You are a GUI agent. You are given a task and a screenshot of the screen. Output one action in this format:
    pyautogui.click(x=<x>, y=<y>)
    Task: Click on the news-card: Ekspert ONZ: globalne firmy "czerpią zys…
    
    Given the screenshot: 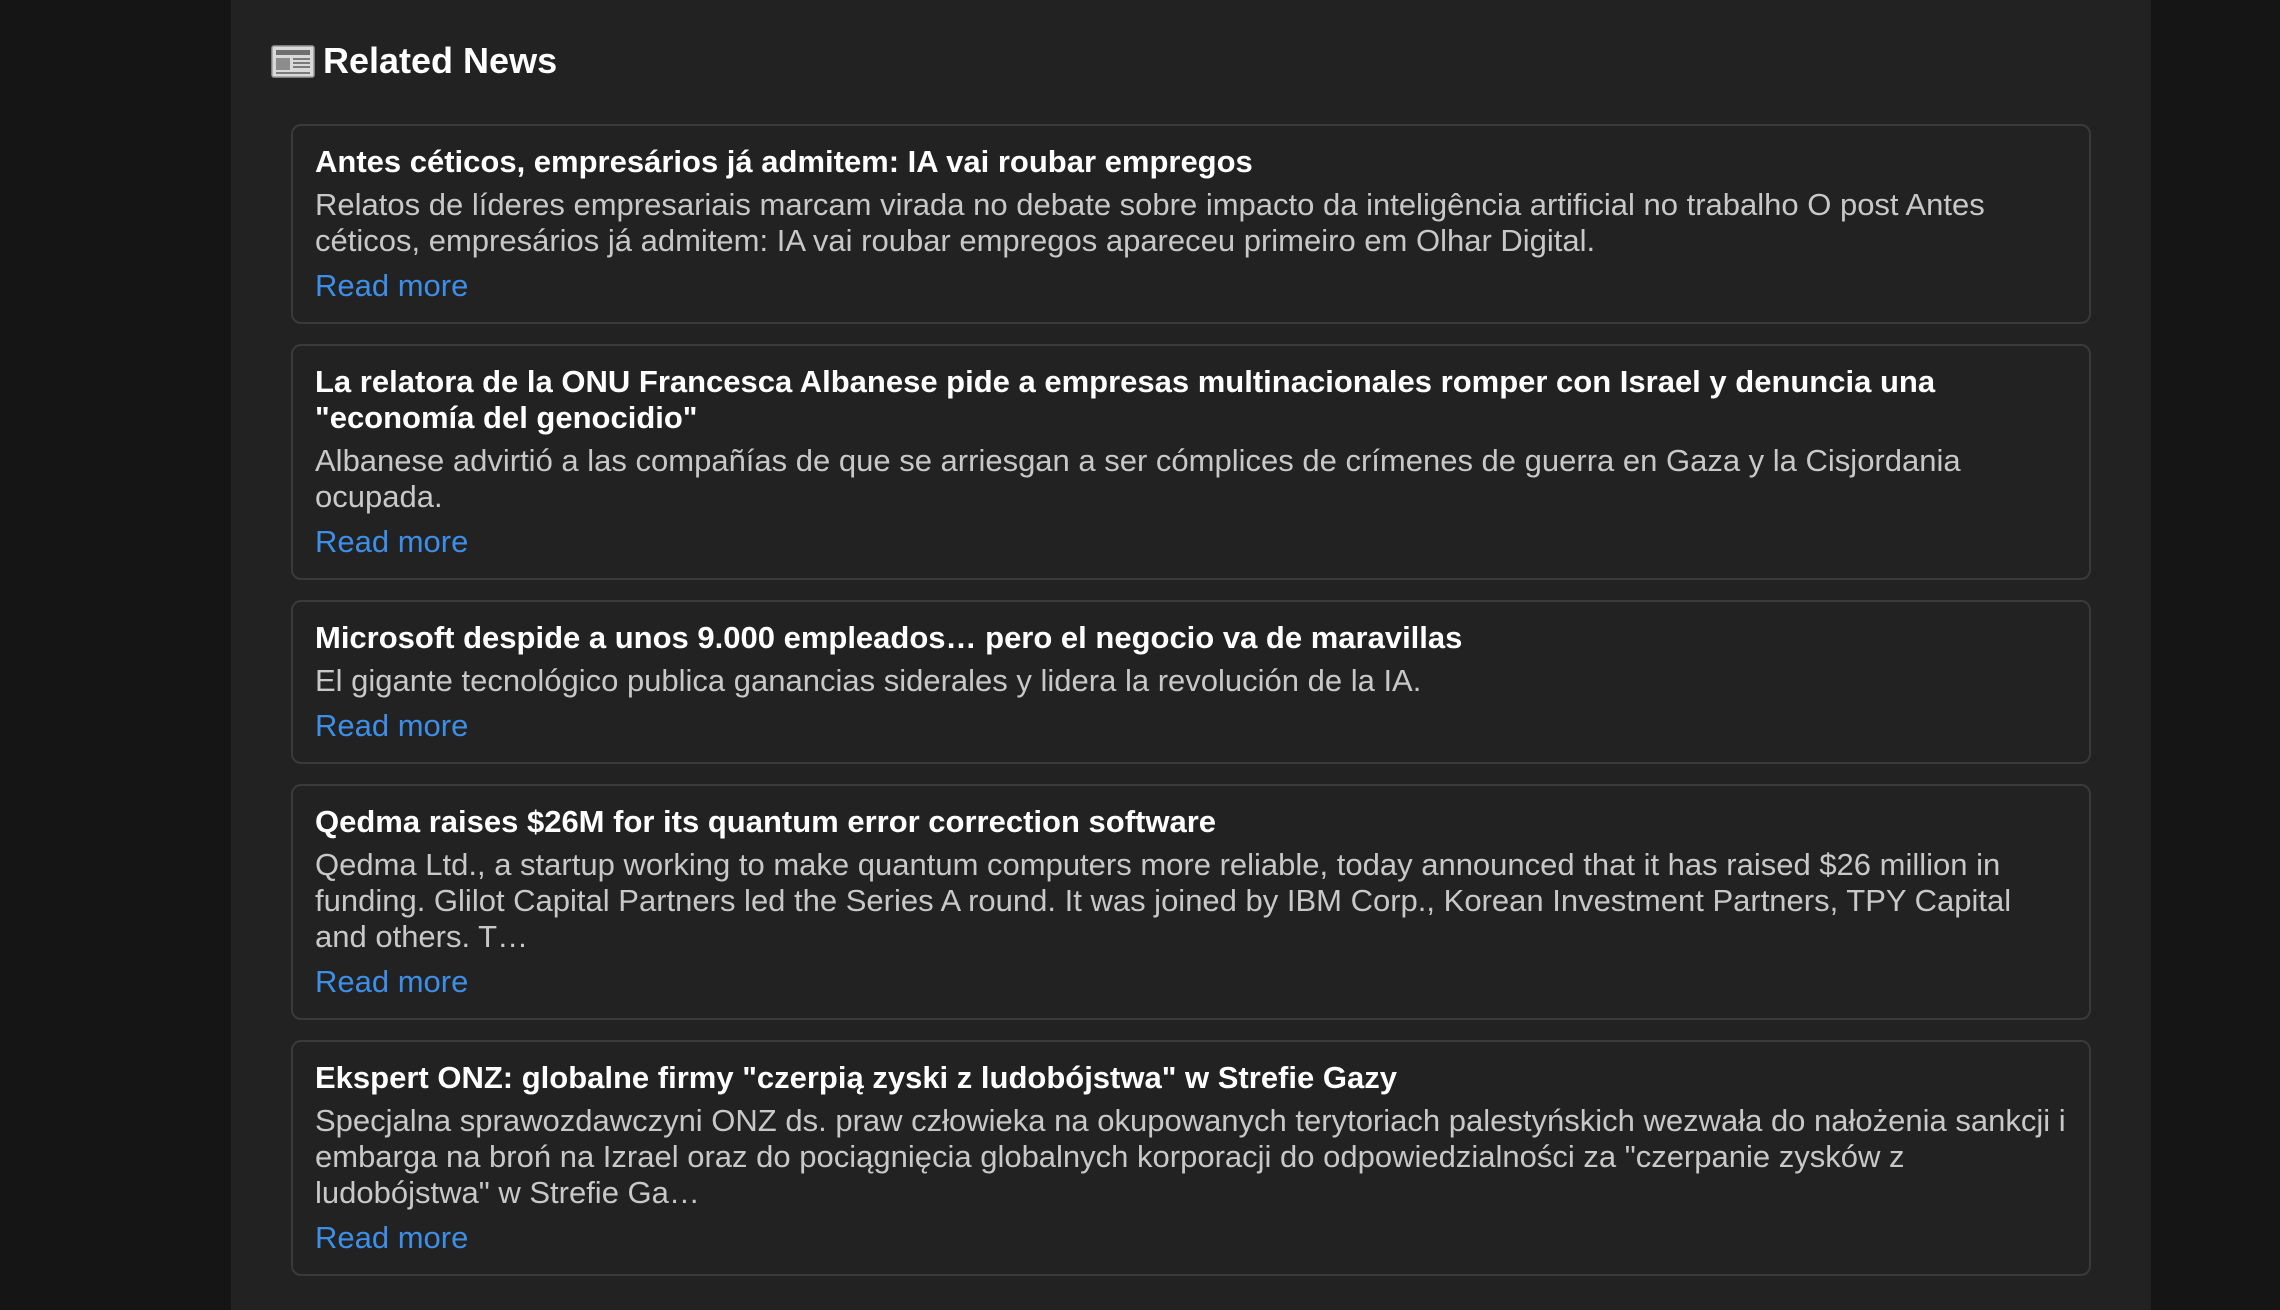 What is the action you would take?
    pyautogui.click(x=1191, y=1158)
    